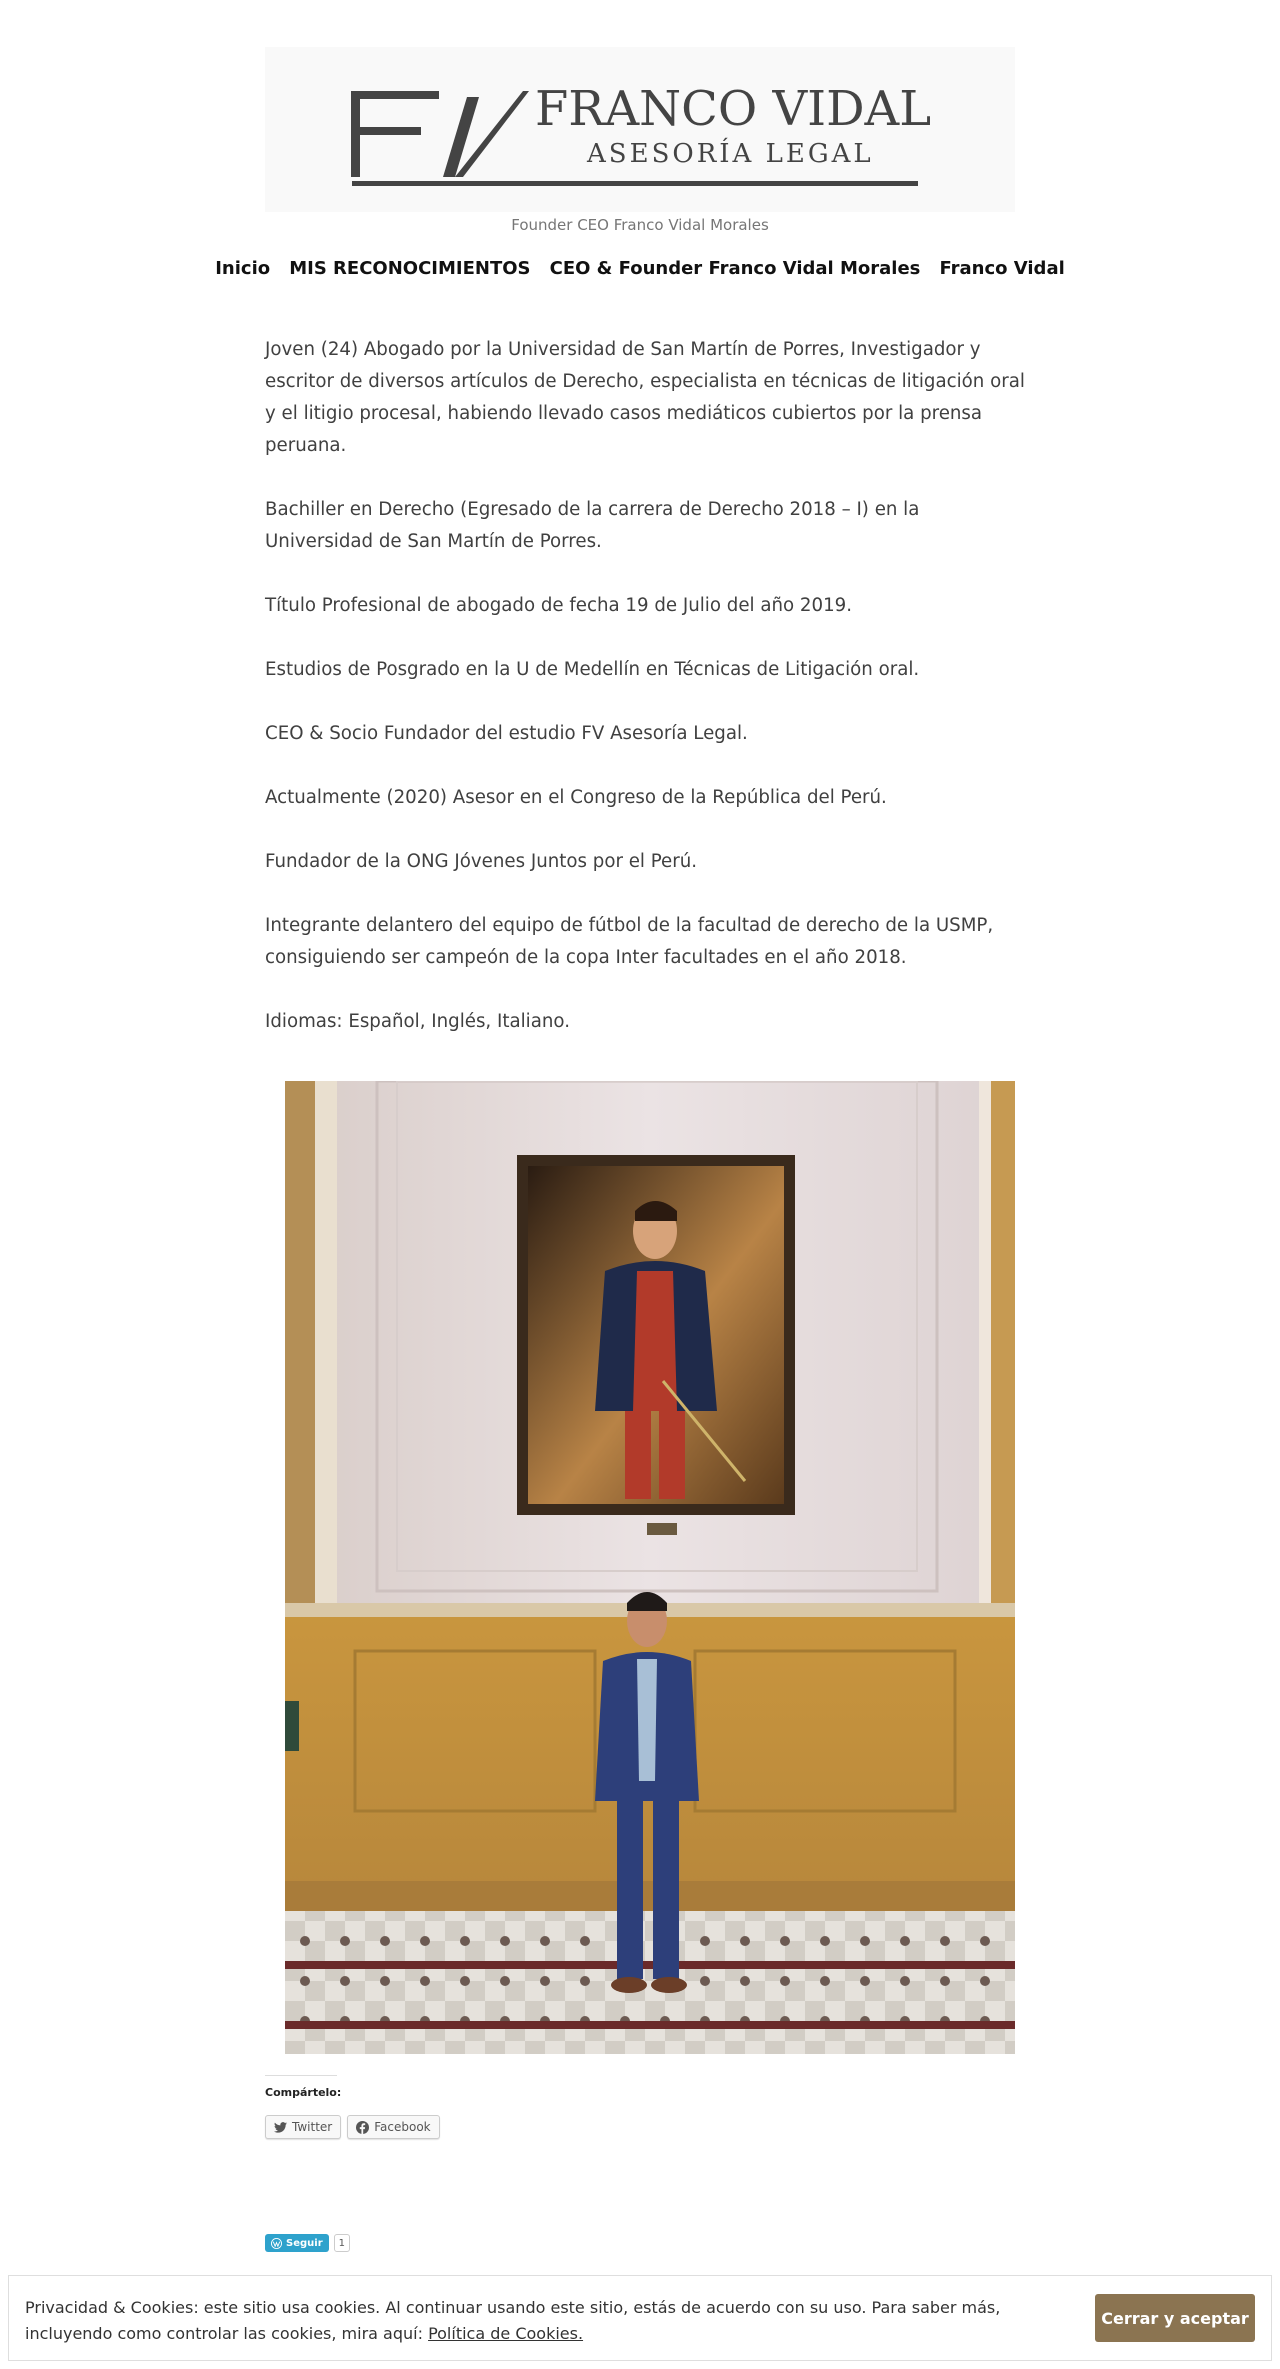 The image size is (1280, 2369). Describe the element at coordinates (417, 1021) in the screenshot. I see `bio-paragraph: Idiomas: Español, Inglés, Italiano.` at that location.